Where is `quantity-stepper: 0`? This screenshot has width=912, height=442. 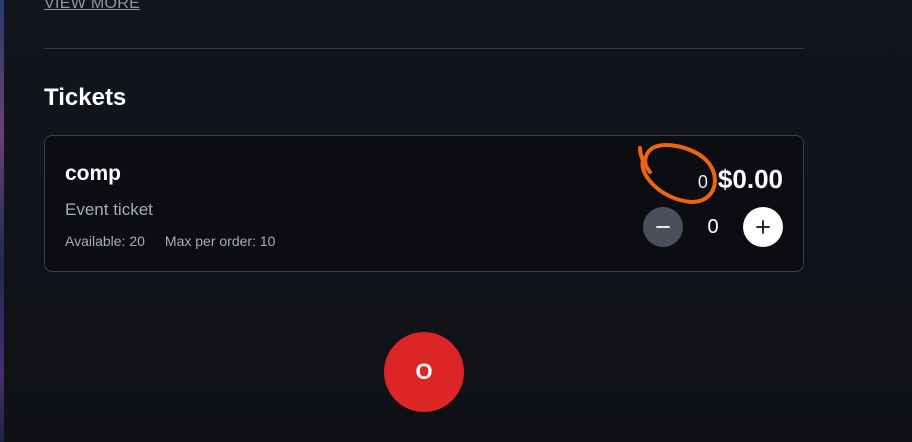 quantity-stepper: 0 is located at coordinates (713, 227).